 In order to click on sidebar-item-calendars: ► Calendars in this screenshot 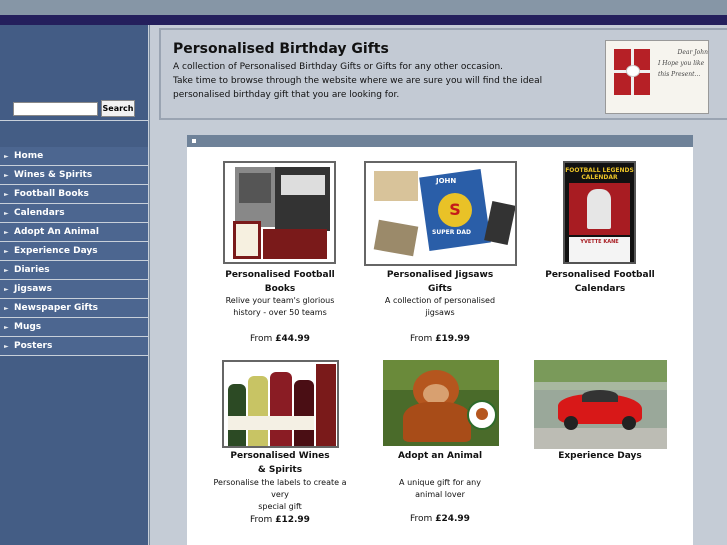, I will do `click(74, 213)`.